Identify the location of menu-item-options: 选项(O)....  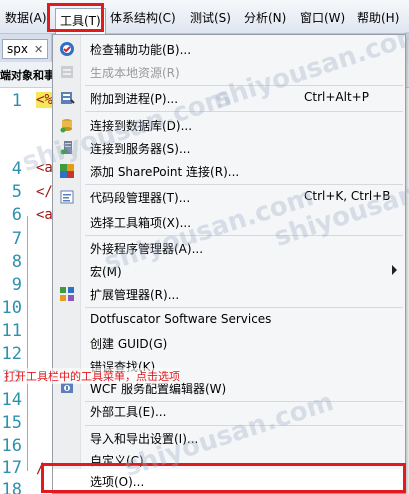
(229, 480).